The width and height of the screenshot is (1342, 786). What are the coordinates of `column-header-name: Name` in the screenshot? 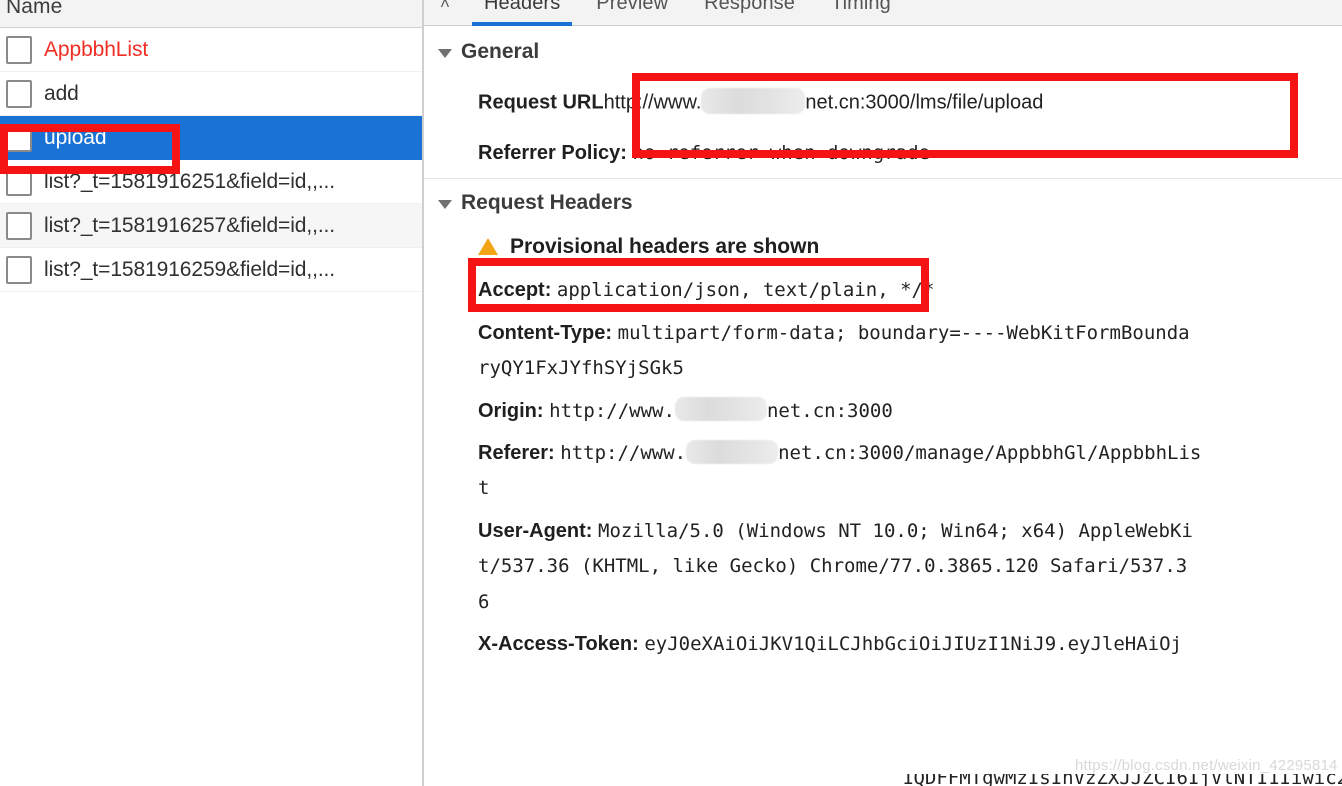 It's located at (31, 9).